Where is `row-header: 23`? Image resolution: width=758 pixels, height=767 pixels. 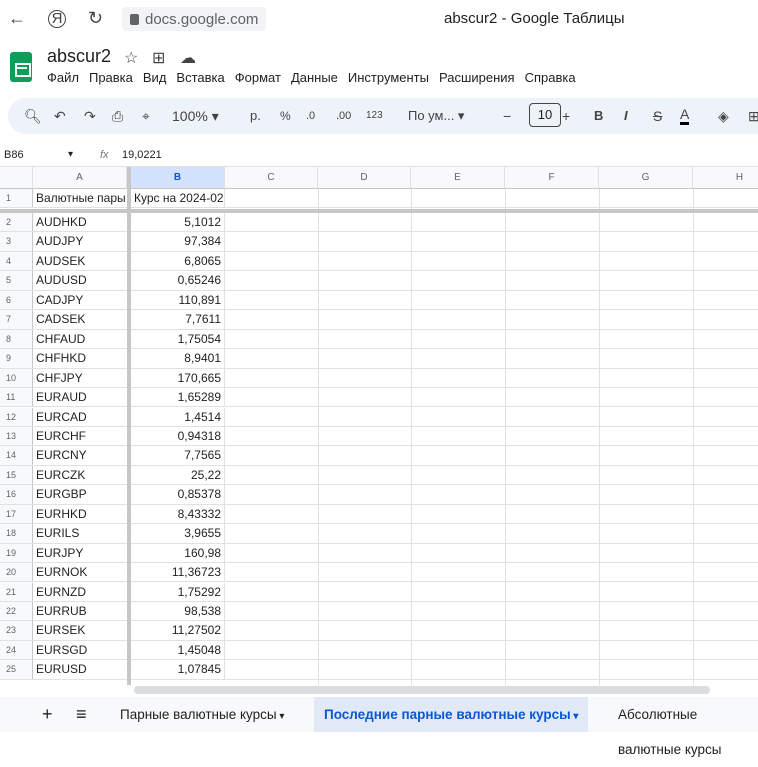
row-header: 23 is located at coordinates (16, 630).